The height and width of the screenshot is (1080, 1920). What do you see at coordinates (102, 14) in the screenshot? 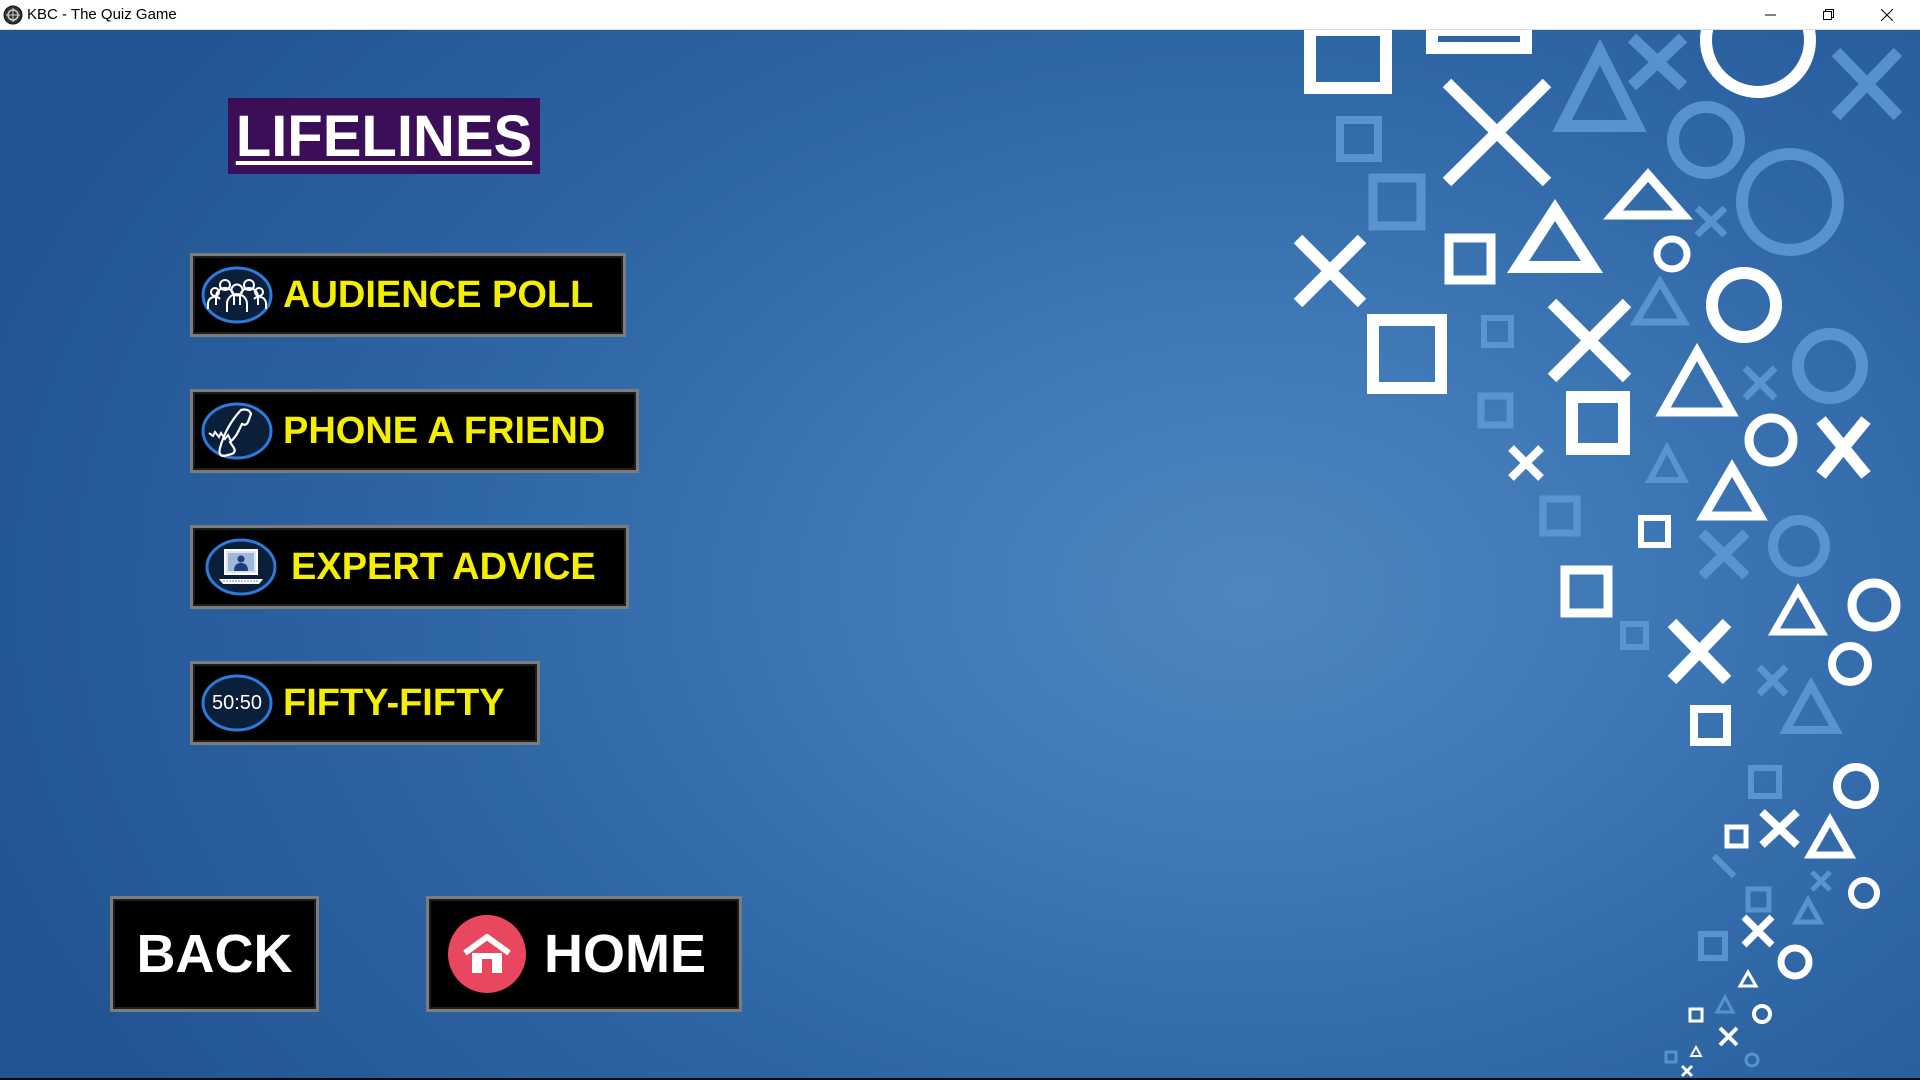
I see `window-title: KBC - The Quiz Game` at bounding box center [102, 14].